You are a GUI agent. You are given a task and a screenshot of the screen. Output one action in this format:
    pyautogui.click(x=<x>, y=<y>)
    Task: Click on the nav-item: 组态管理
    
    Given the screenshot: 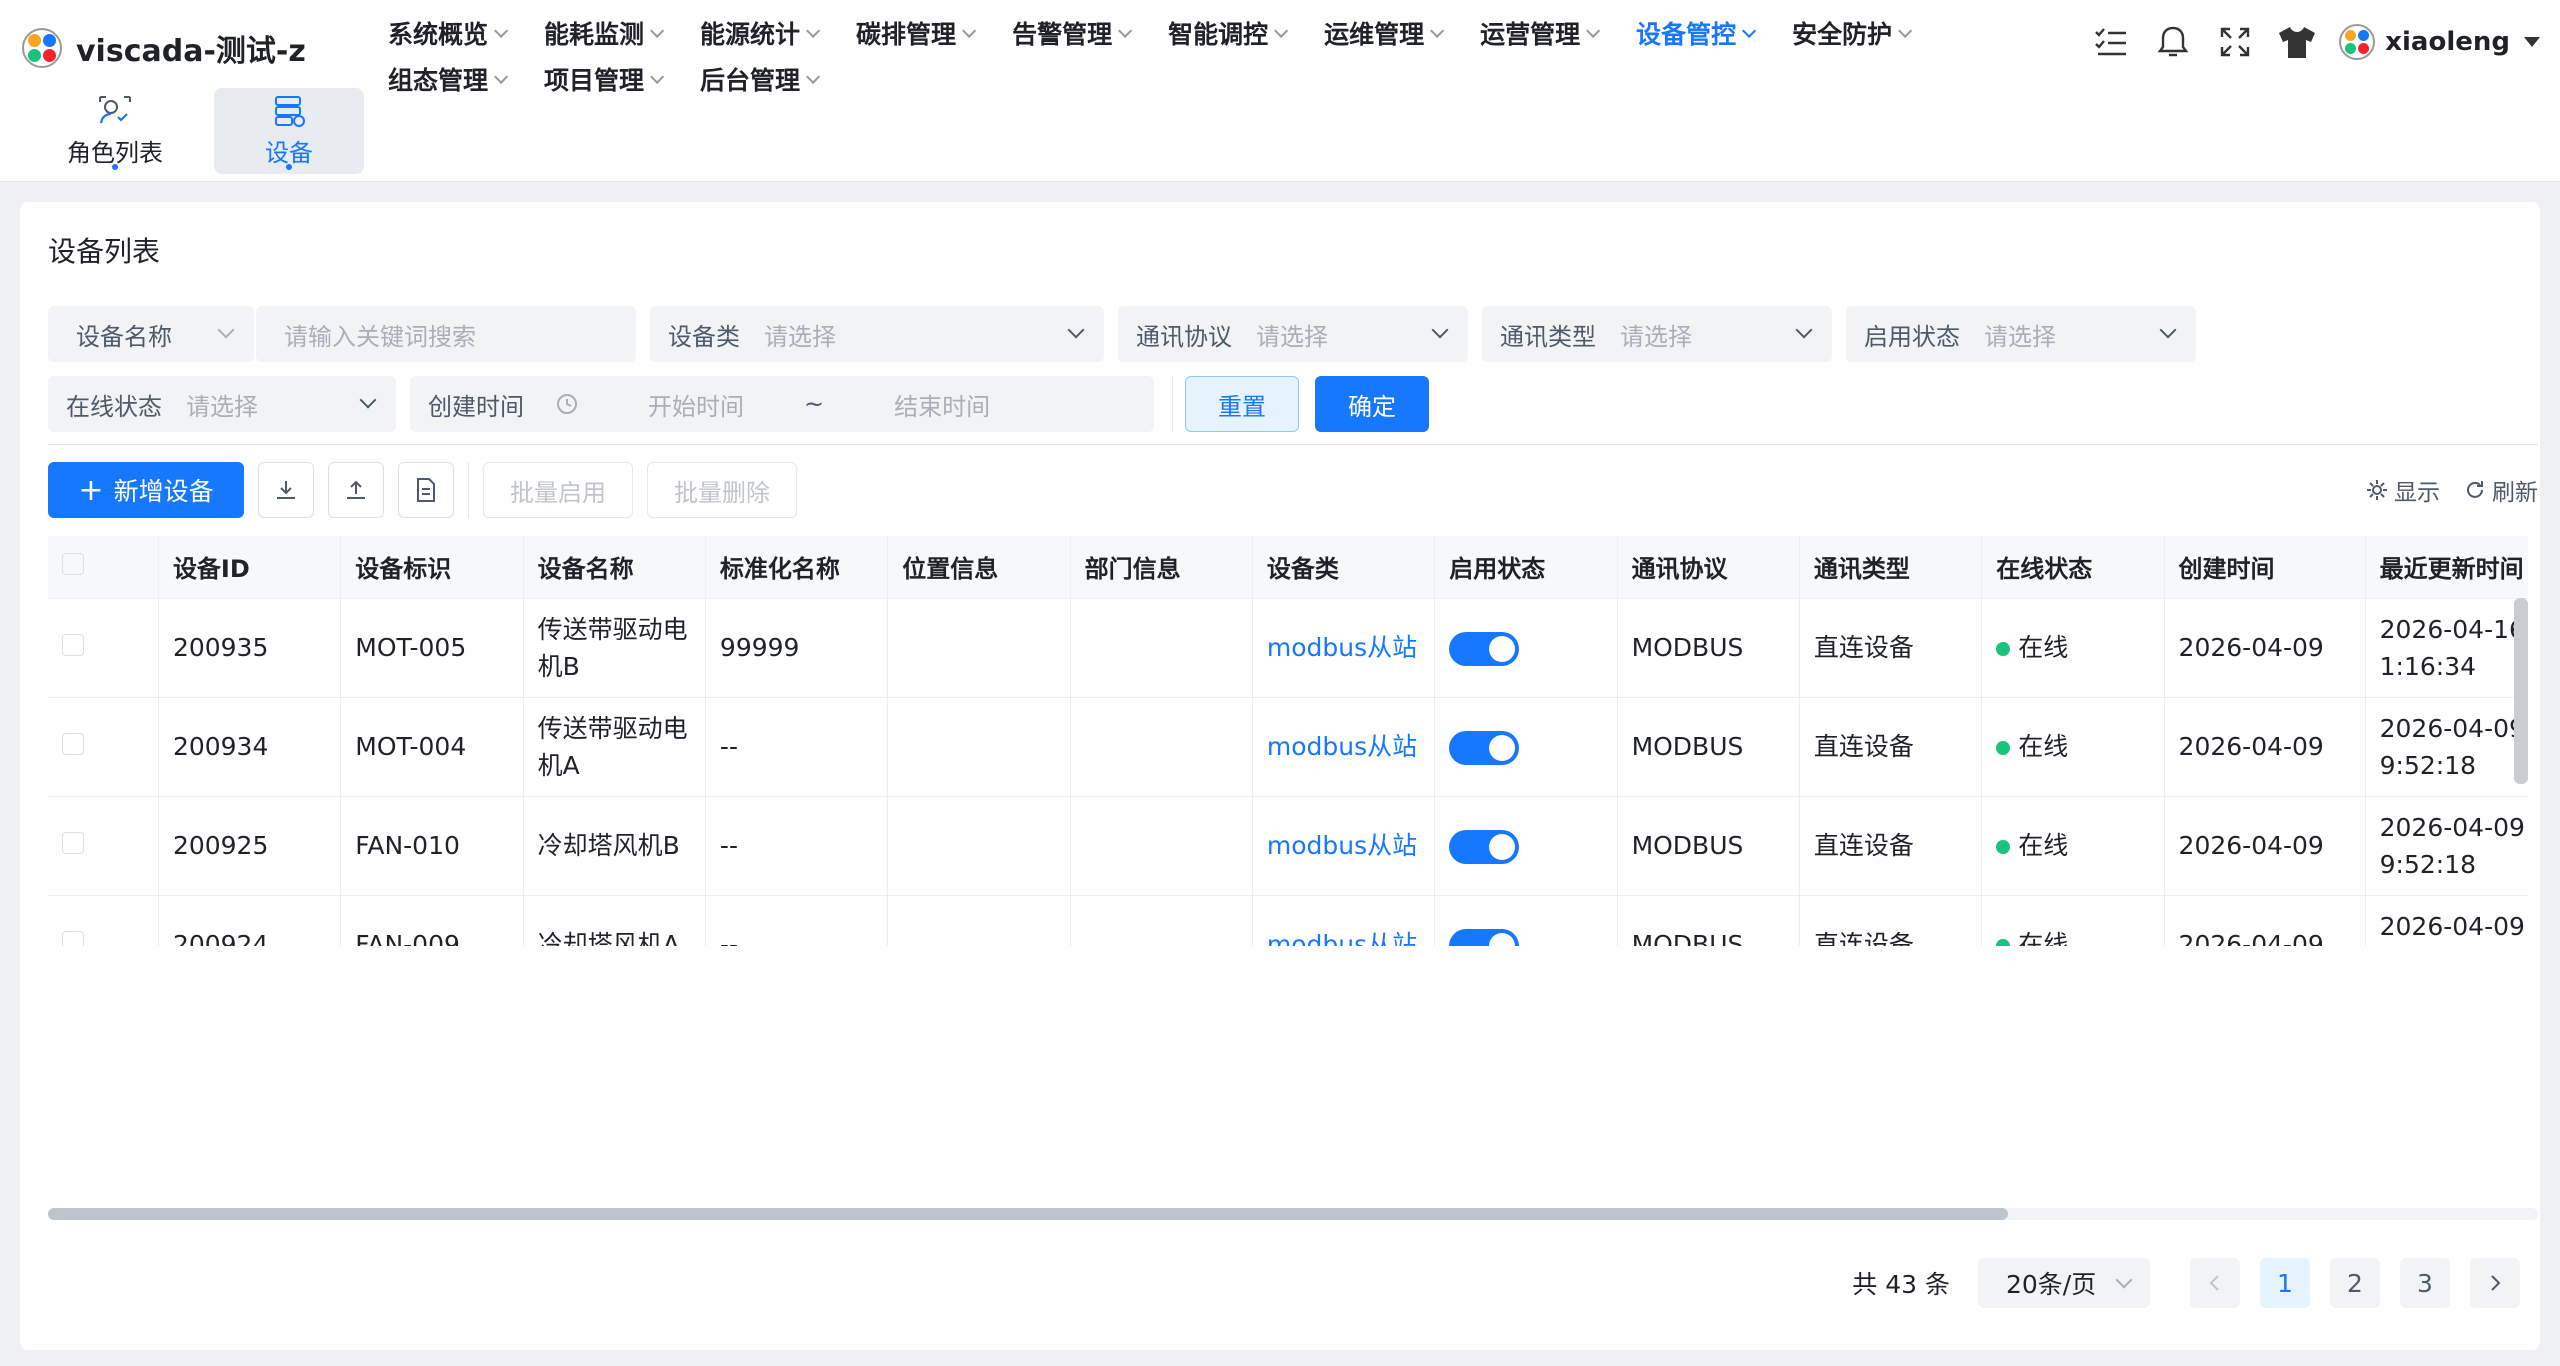 What is the action you would take?
    pyautogui.click(x=448, y=79)
    